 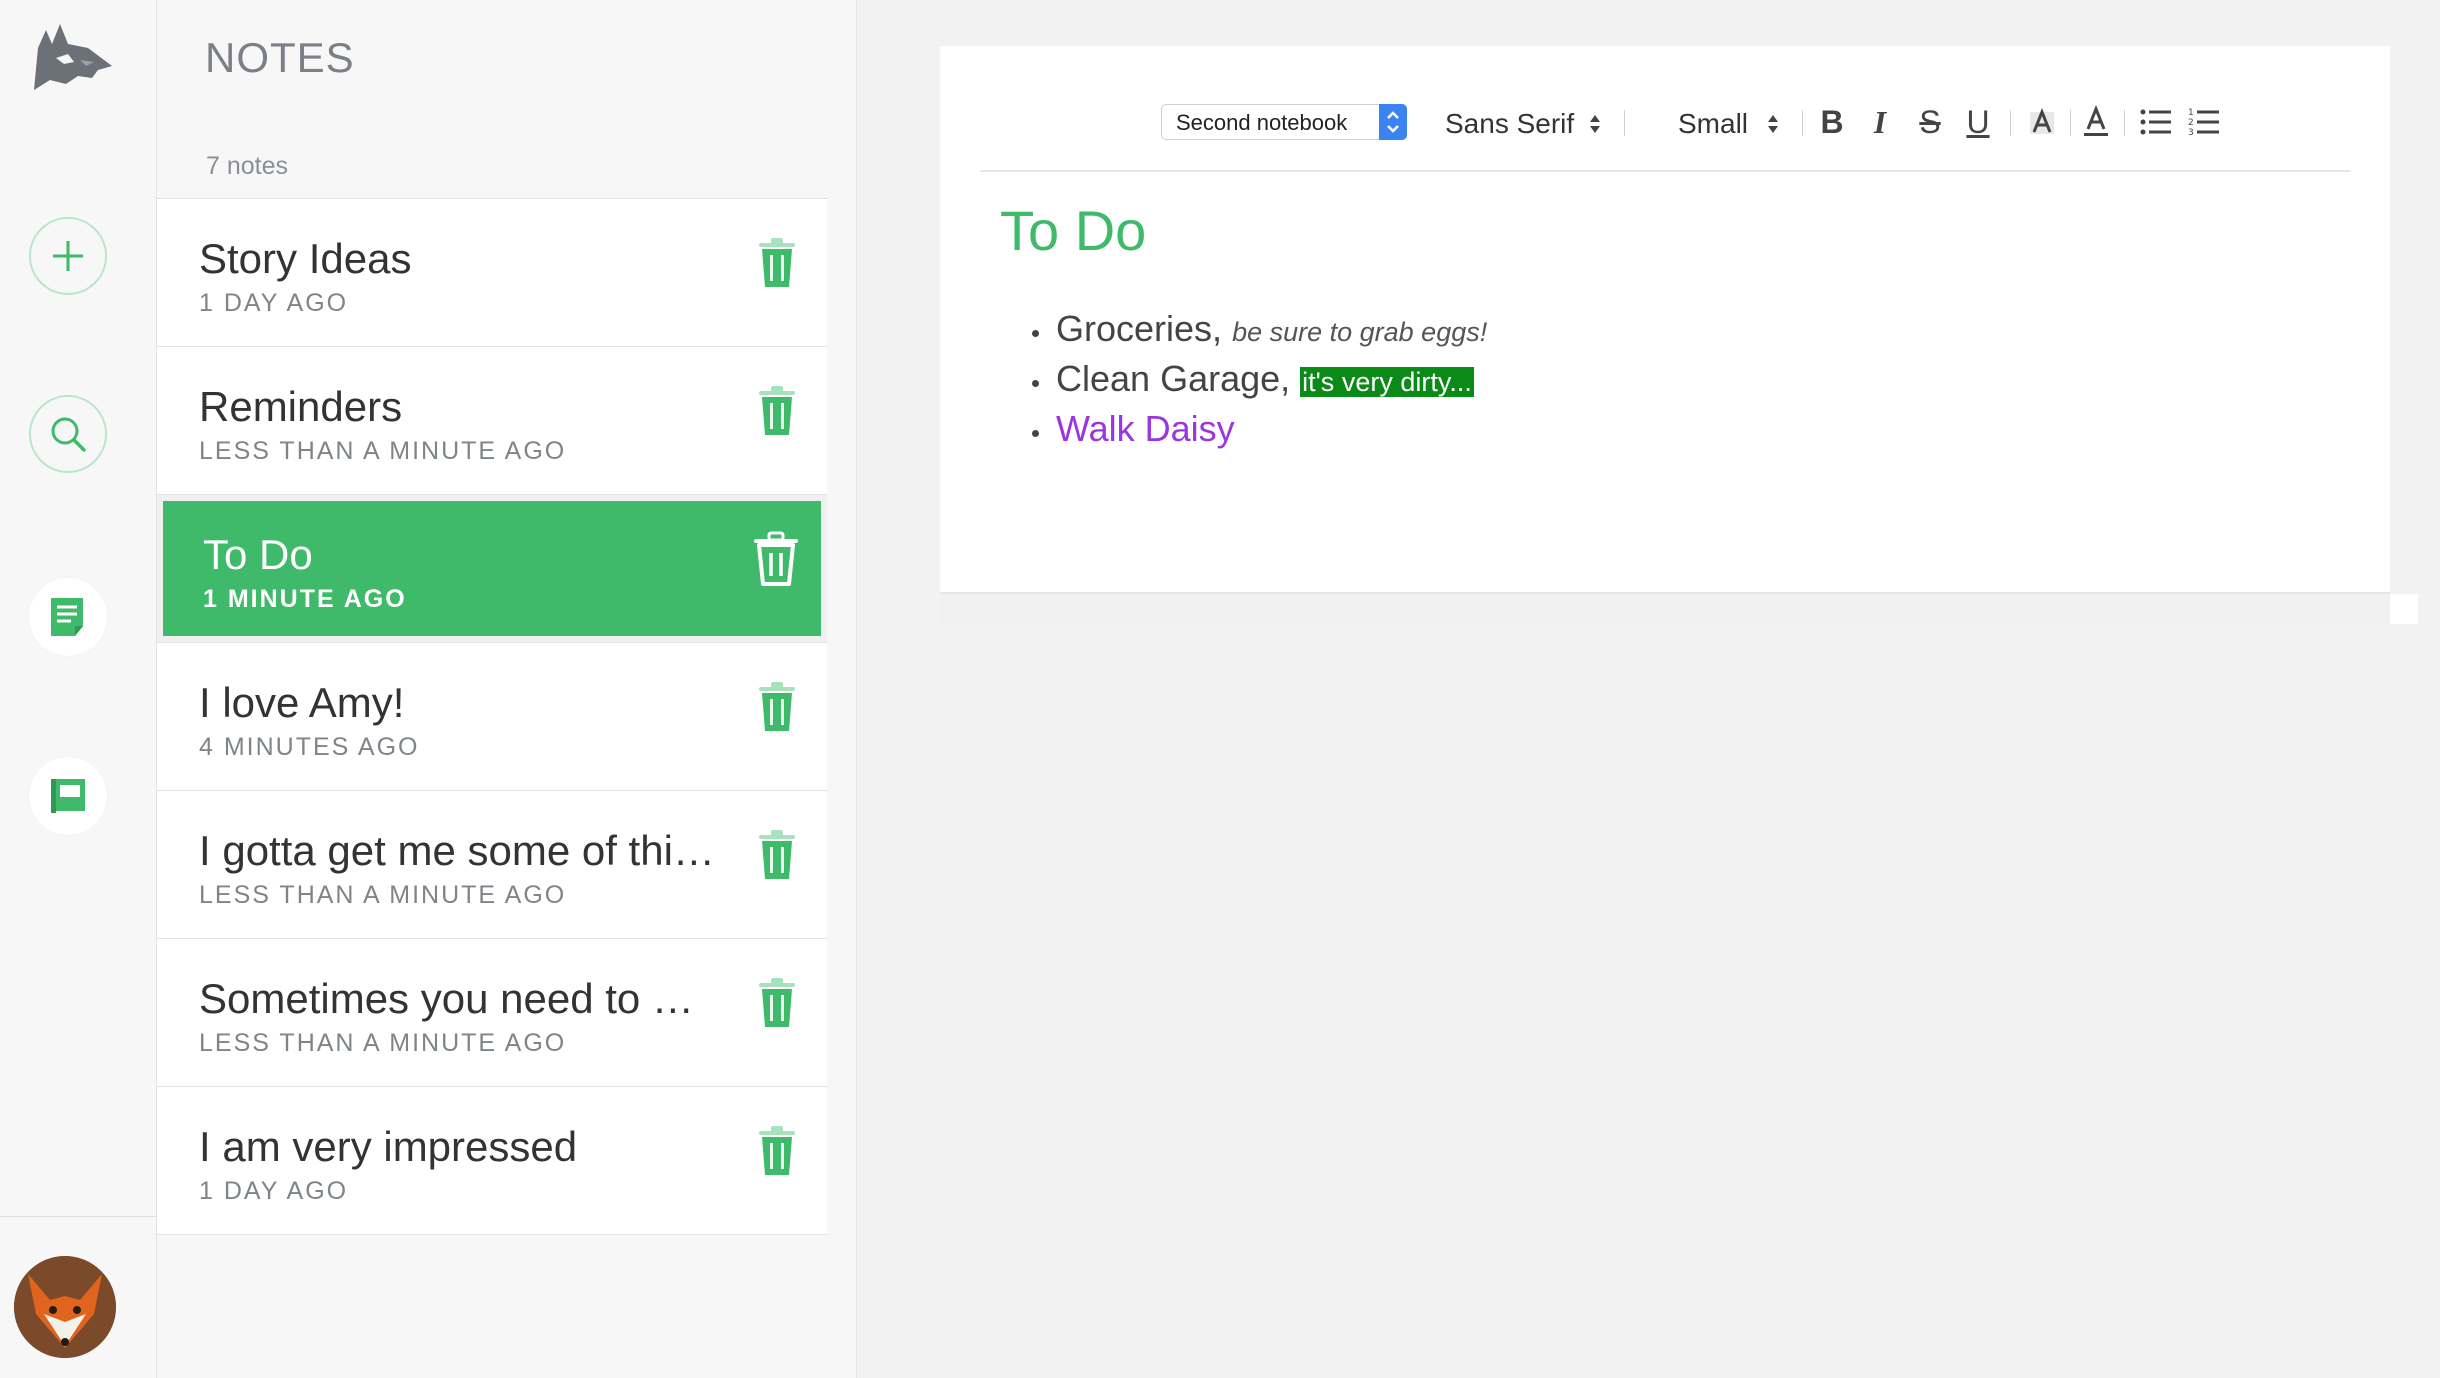 I want to click on notes-count: 7 notes, so click(x=247, y=166).